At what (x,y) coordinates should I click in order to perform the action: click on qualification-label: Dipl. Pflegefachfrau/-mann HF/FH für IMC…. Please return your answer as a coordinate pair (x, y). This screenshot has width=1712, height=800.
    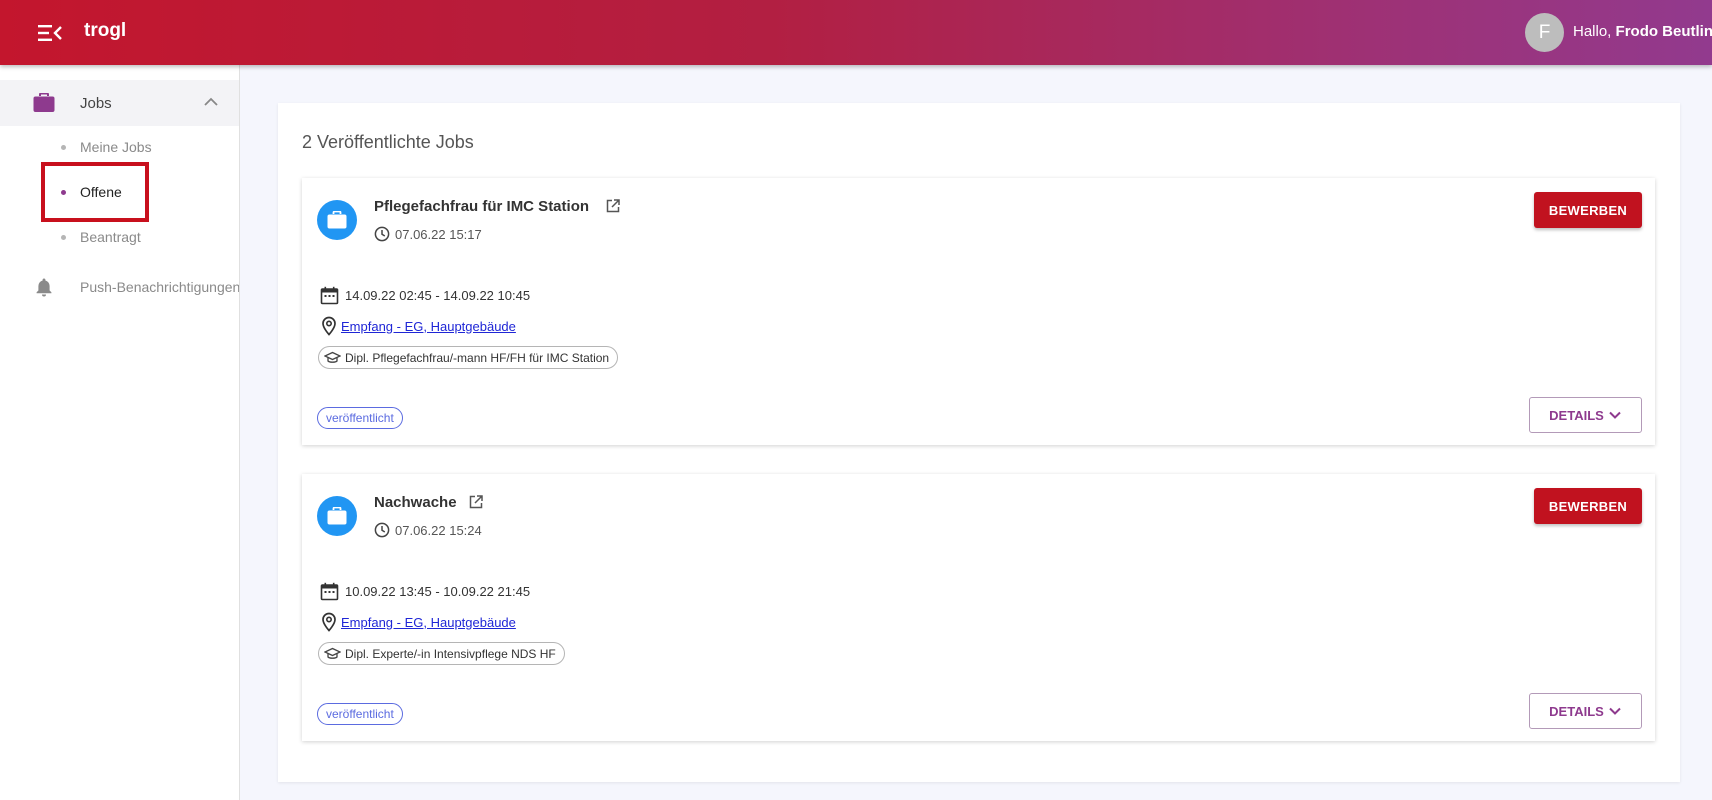
    Looking at the image, I should click on (477, 357).